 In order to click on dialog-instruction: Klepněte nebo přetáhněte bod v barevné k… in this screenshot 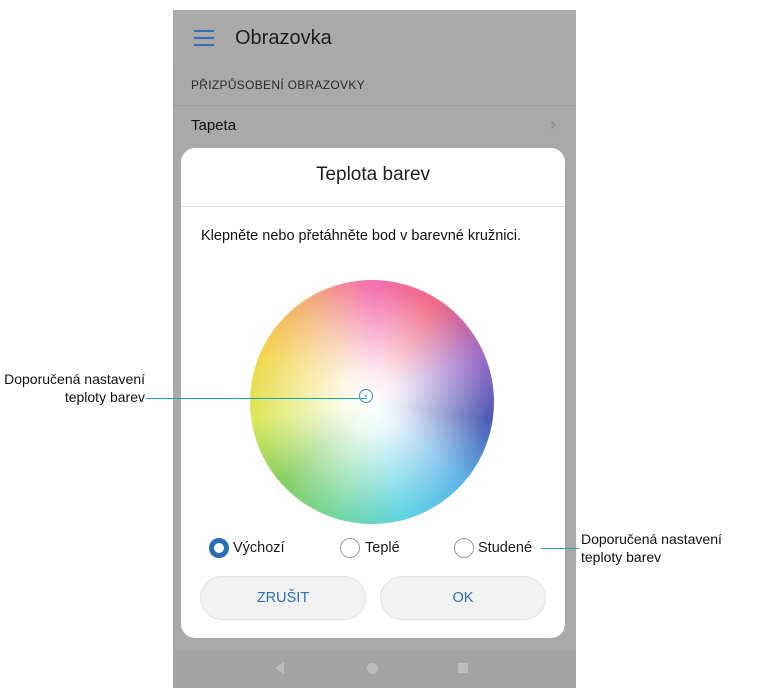, I will do `click(361, 236)`.